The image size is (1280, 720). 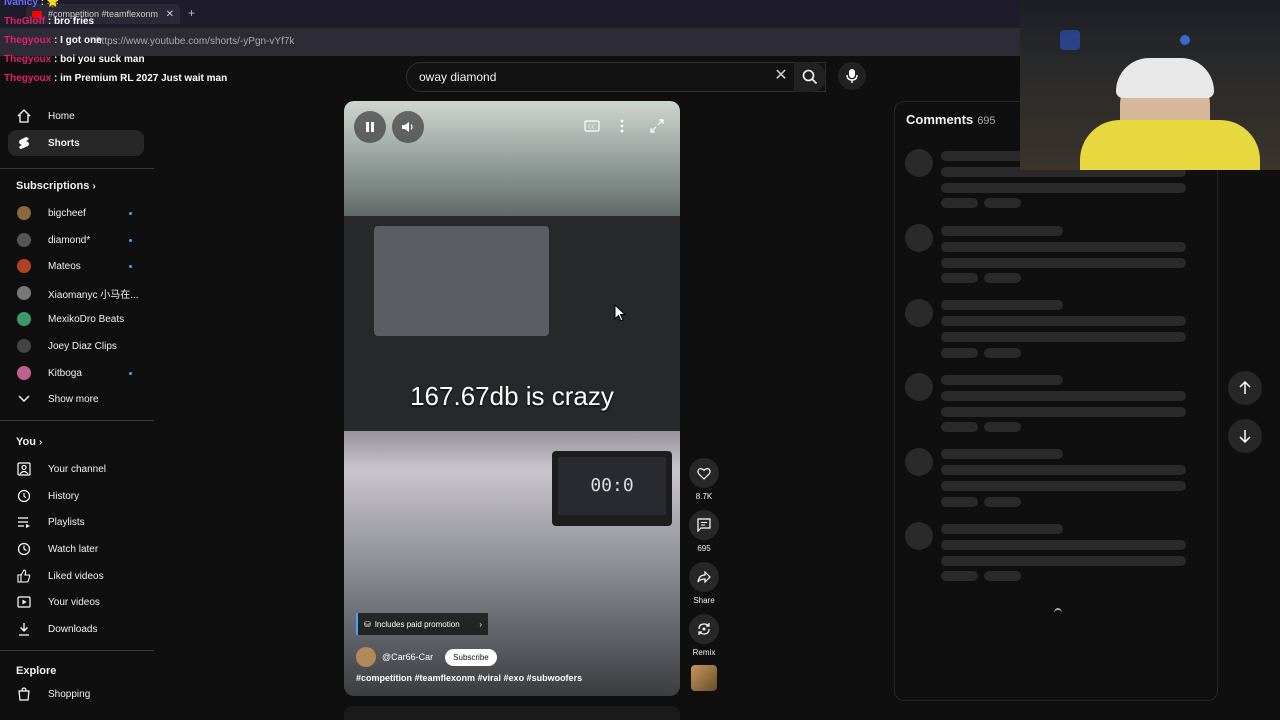 I want to click on close-tab-icon: ✕, so click(x=170, y=14).